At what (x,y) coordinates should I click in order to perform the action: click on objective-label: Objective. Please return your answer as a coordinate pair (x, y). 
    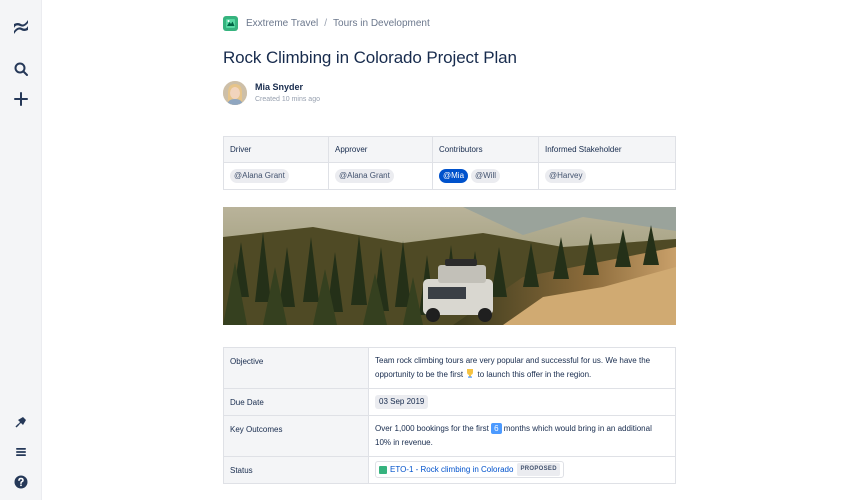
    Looking at the image, I should click on (296, 368).